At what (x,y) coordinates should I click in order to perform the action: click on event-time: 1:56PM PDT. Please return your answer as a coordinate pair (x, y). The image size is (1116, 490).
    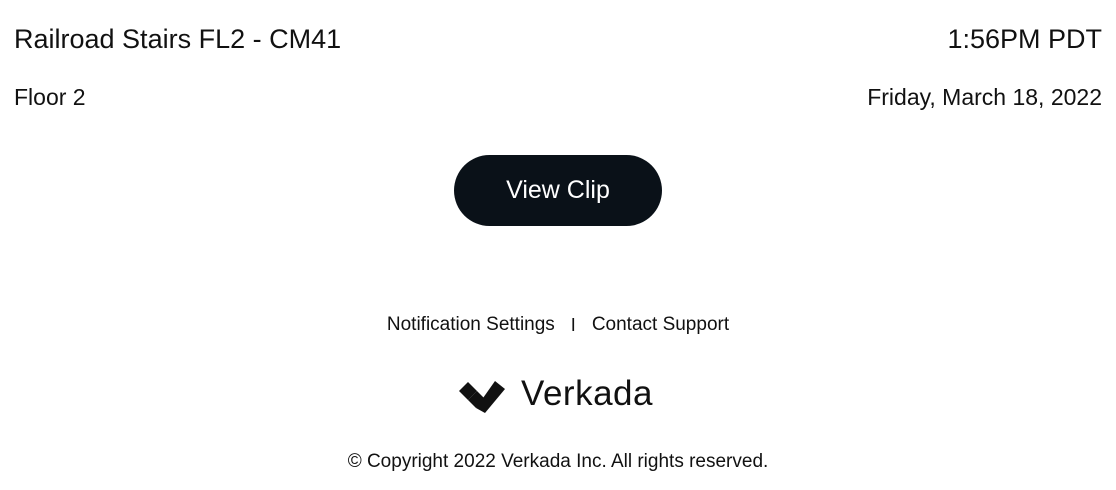
    Looking at the image, I should click on (1024, 39).